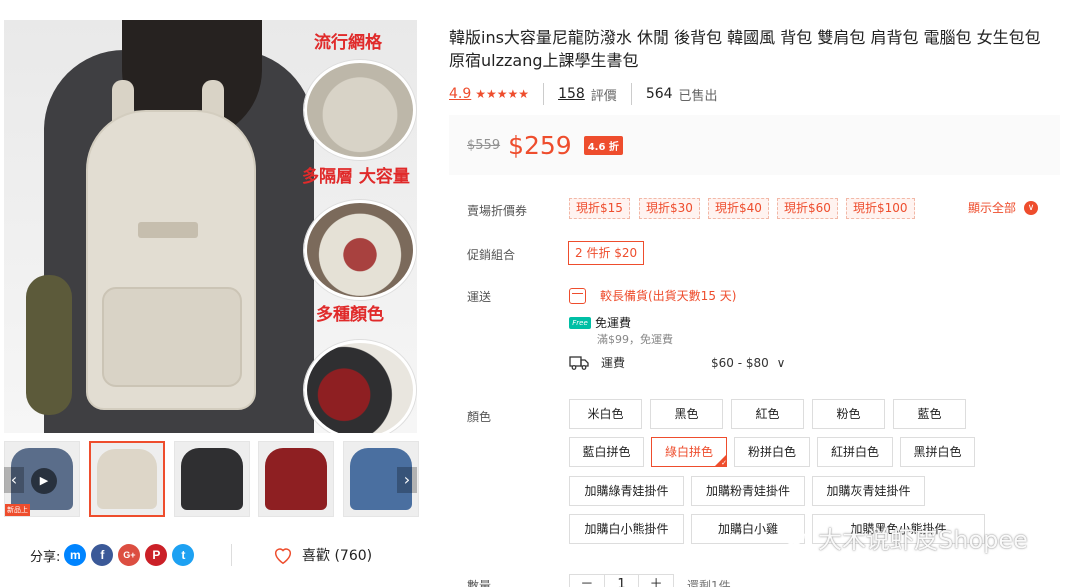  What do you see at coordinates (283, 556) in the screenshot?
I see `heart-icon` at bounding box center [283, 556].